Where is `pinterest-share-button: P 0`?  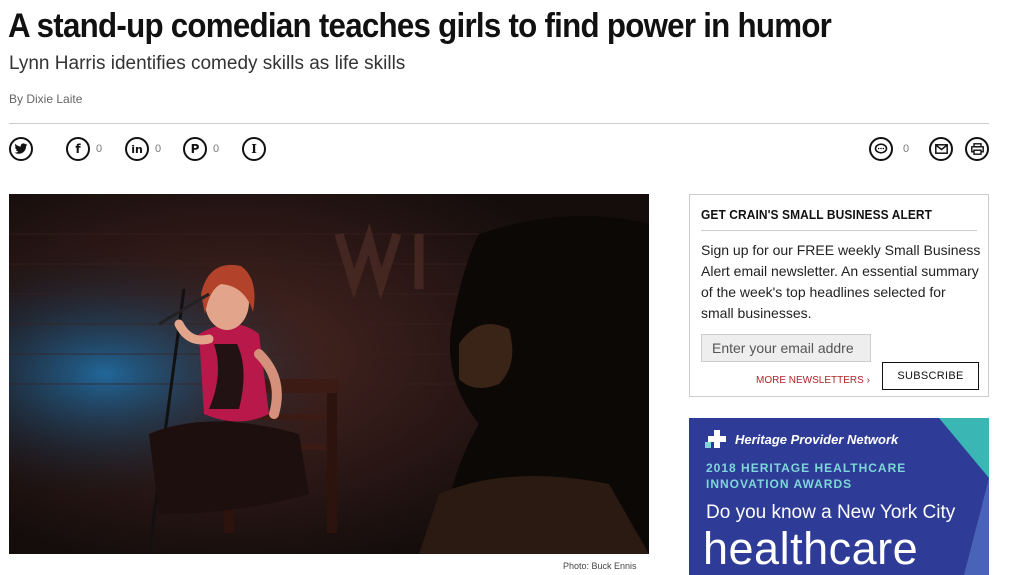 pinterest-share-button: P 0 is located at coordinates (201, 149).